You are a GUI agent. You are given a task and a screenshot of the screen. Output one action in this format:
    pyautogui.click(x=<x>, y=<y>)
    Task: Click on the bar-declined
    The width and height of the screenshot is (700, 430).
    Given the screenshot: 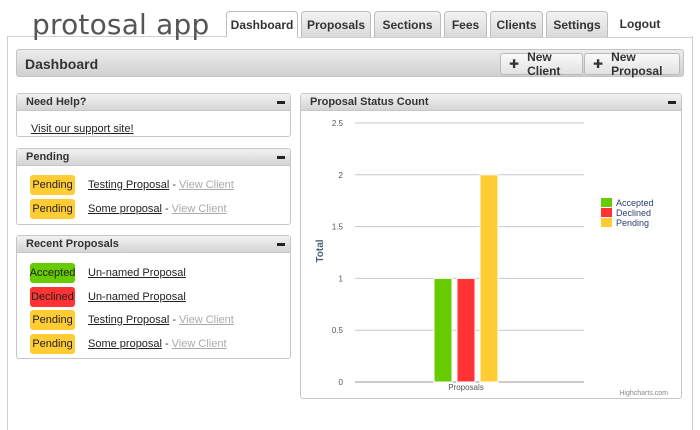 What is the action you would take?
    pyautogui.click(x=466, y=330)
    